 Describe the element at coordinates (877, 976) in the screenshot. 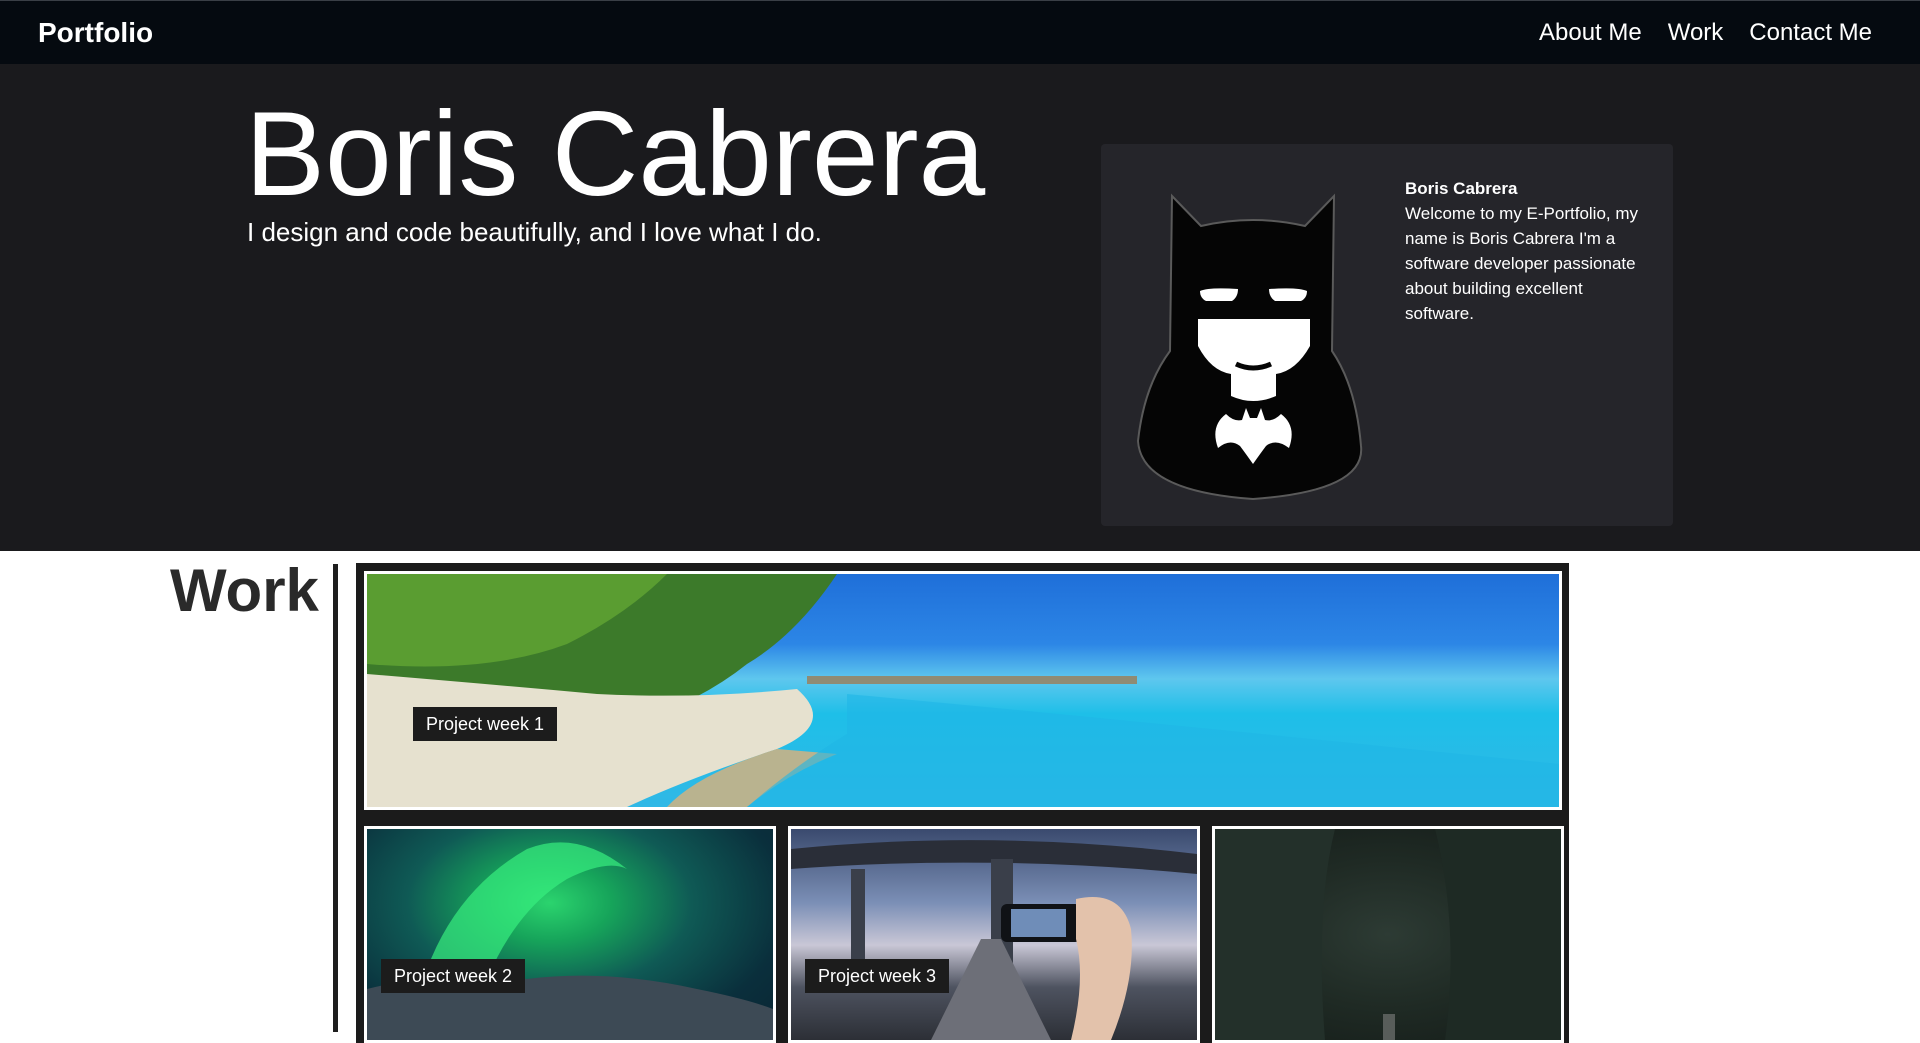

I see `project-label-3: Project week 3` at that location.